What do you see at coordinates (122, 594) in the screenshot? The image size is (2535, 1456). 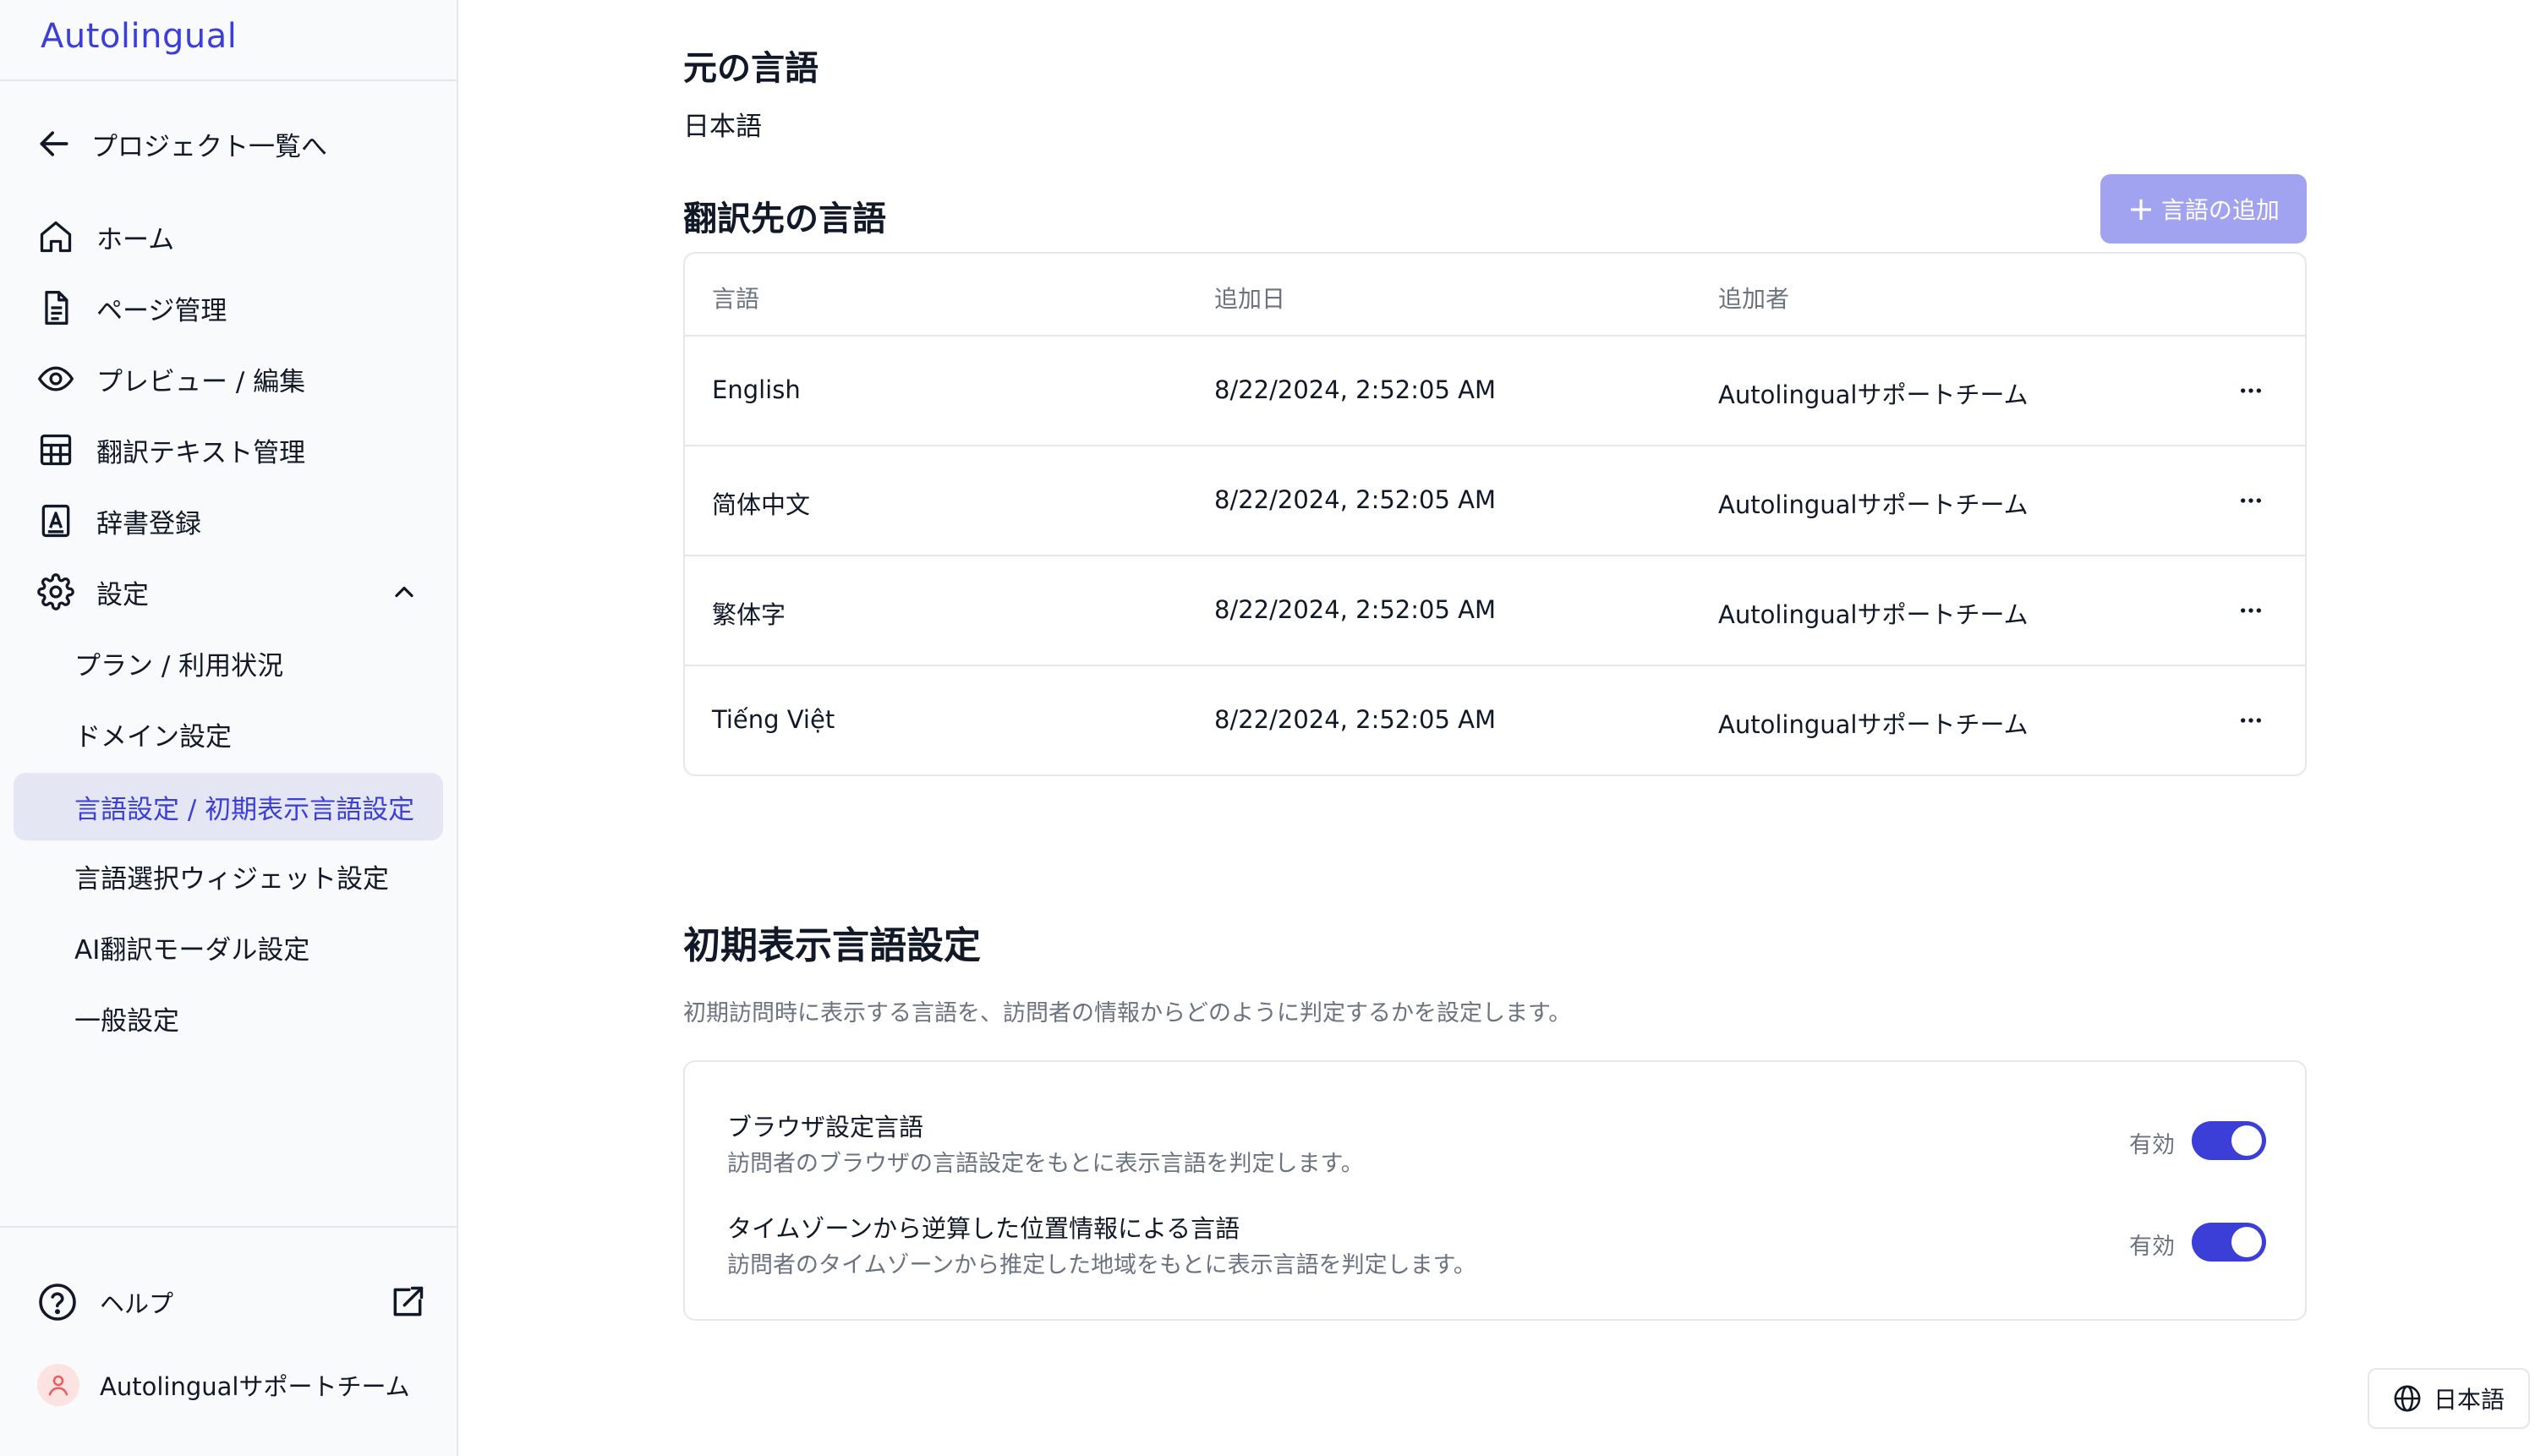 I see `sidebar-item-label: 設定` at bounding box center [122, 594].